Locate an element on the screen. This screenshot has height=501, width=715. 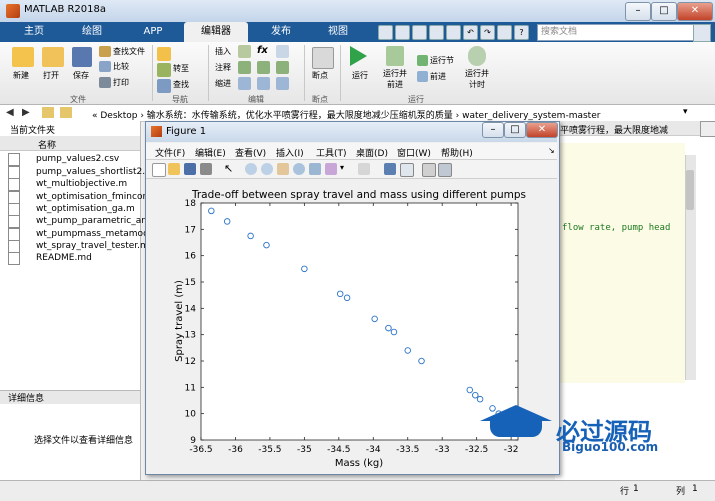
print-figure-icon is located at coordinates (206, 169).